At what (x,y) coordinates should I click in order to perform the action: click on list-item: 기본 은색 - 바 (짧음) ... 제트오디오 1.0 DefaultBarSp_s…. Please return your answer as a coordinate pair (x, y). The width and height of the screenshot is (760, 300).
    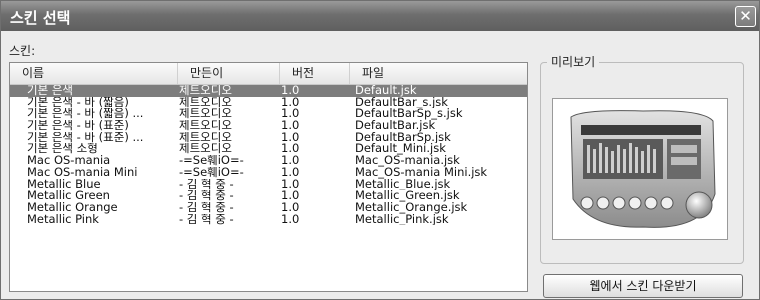
    Looking at the image, I should click on (268, 114).